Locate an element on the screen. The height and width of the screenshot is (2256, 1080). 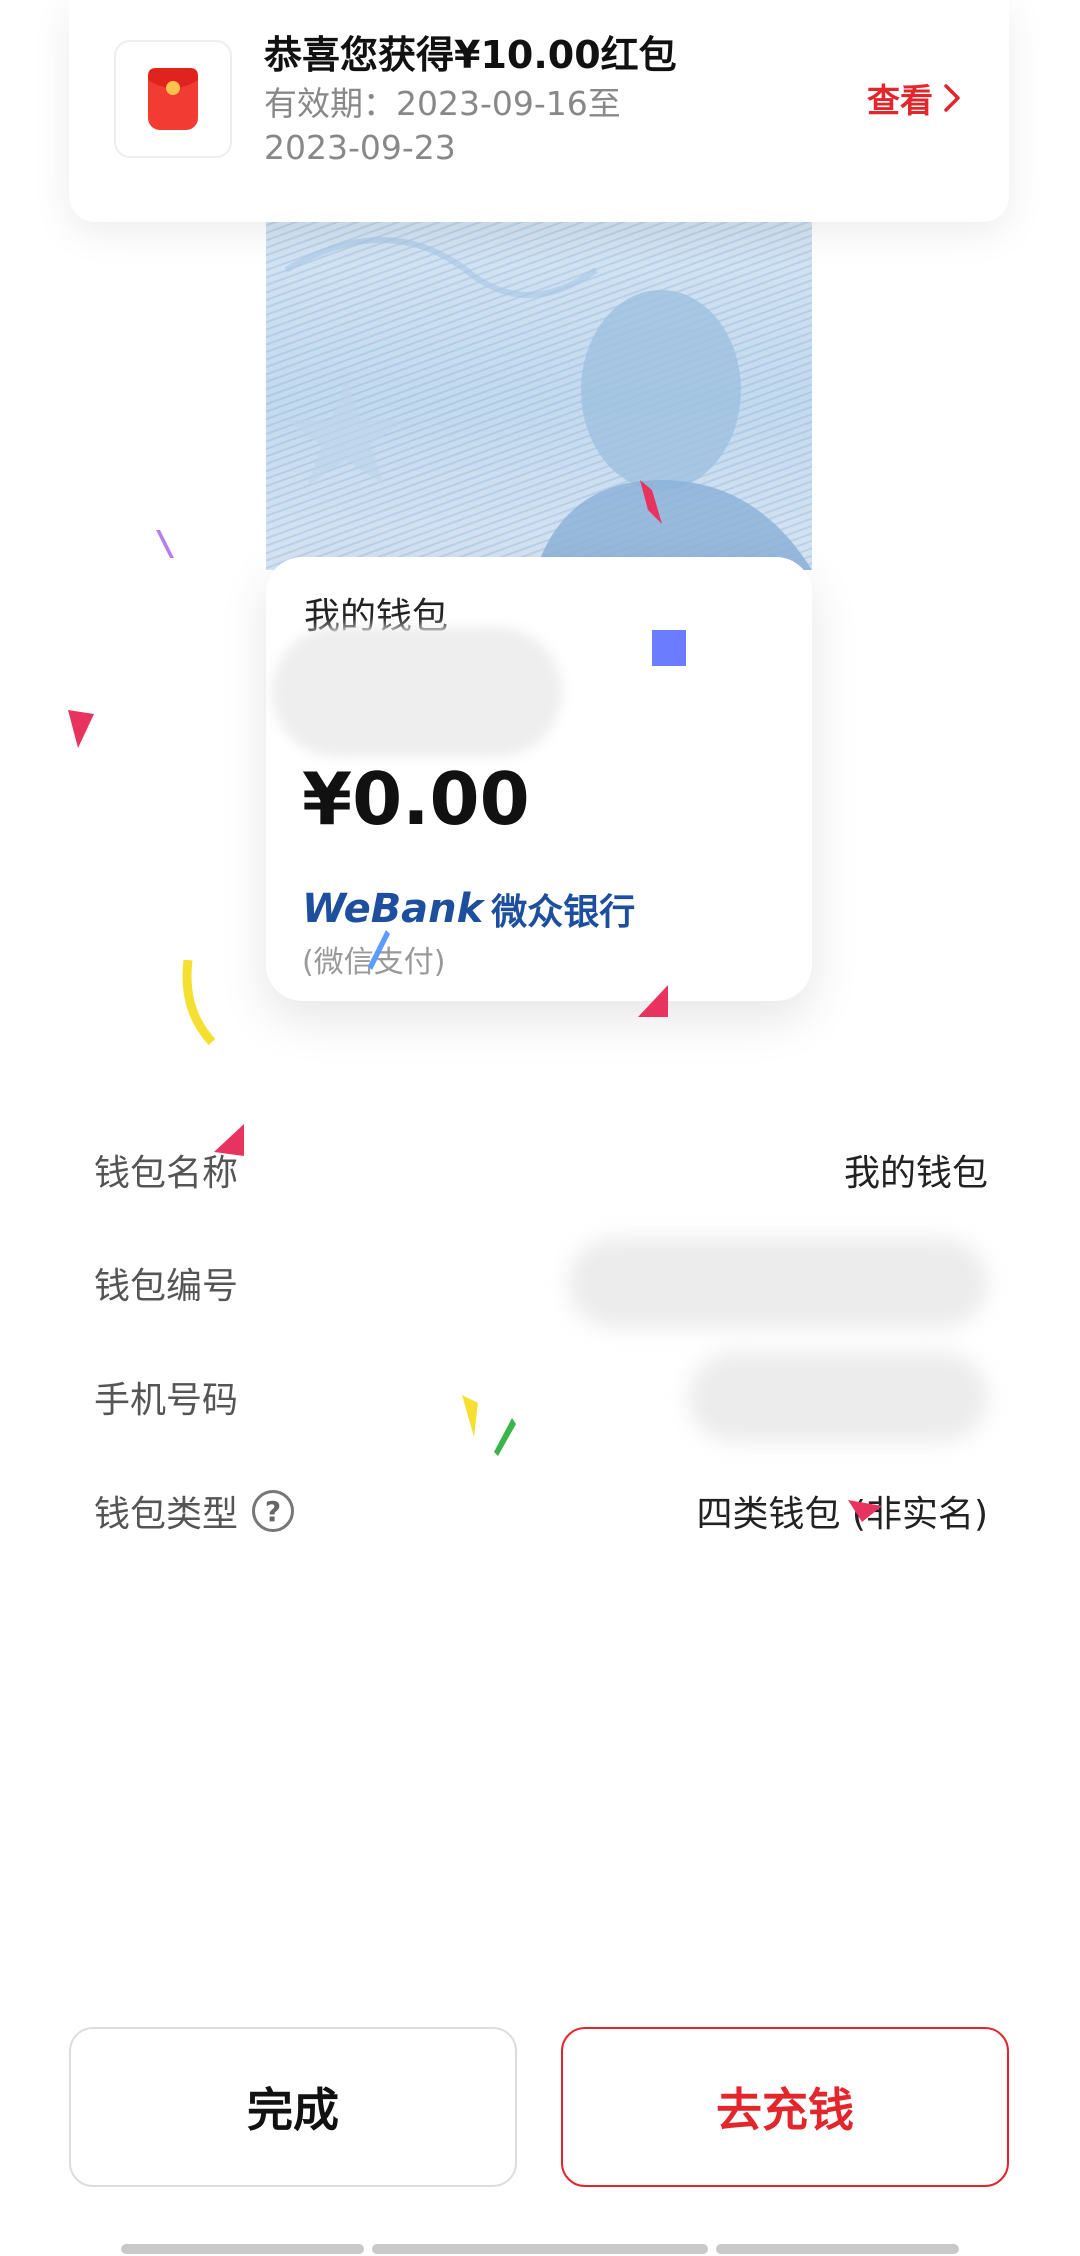
info-value: 四类钱包 (非实名) is located at coordinates (842, 1514).